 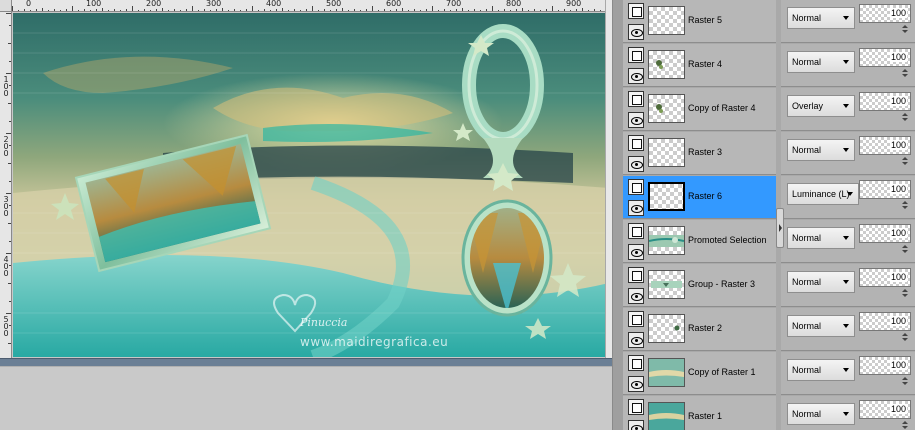 What do you see at coordinates (721, 284) in the screenshot?
I see `layer-name: Group - Raster 3` at bounding box center [721, 284].